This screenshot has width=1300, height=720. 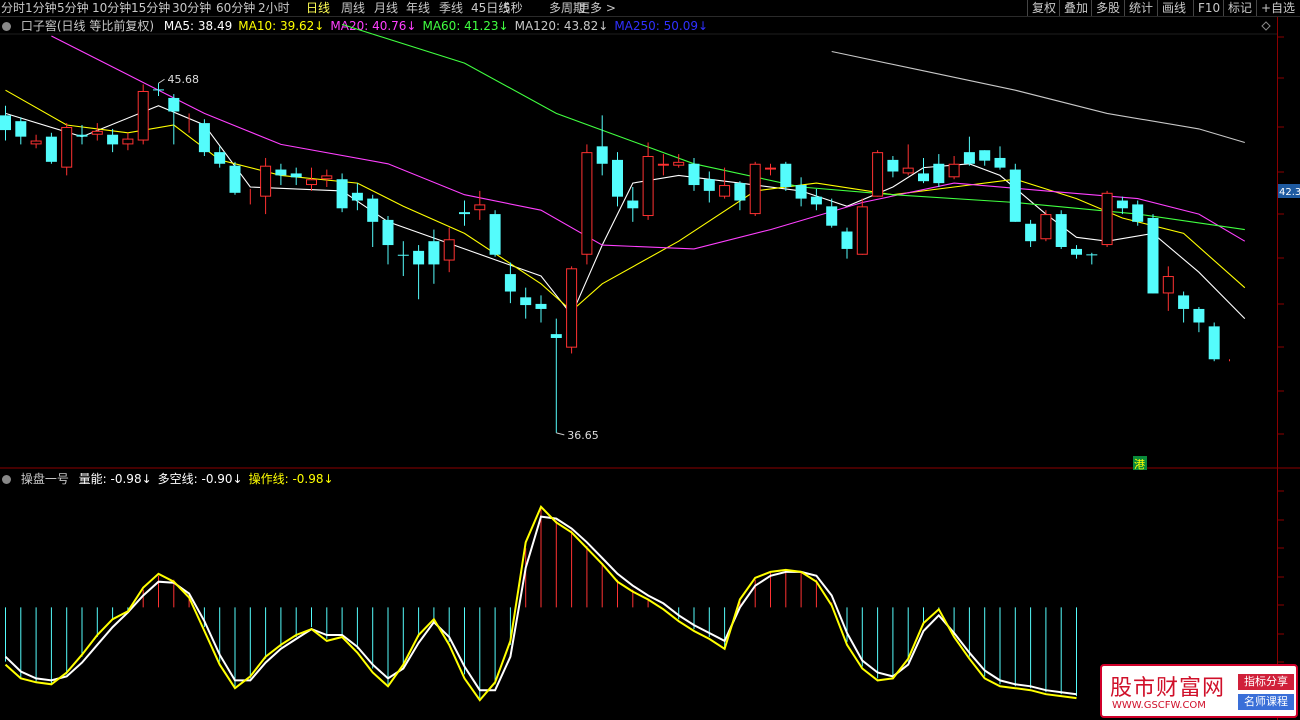 I want to click on toolbar-button: +自选, so click(x=1275, y=8).